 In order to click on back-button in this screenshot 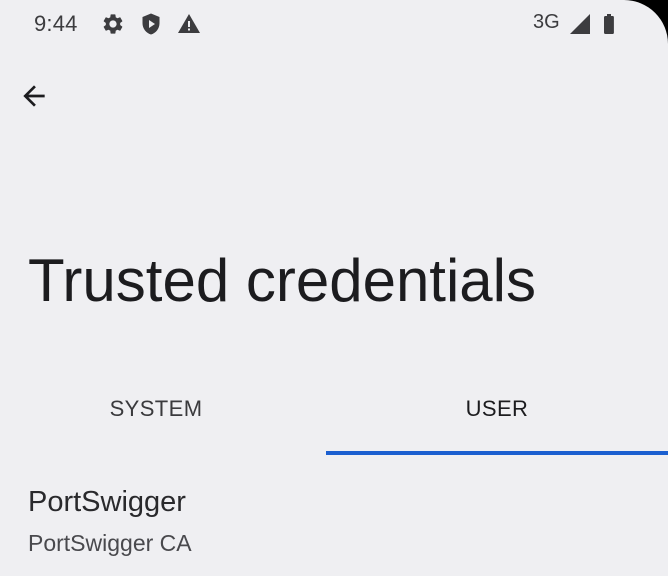, I will do `click(34, 96)`.